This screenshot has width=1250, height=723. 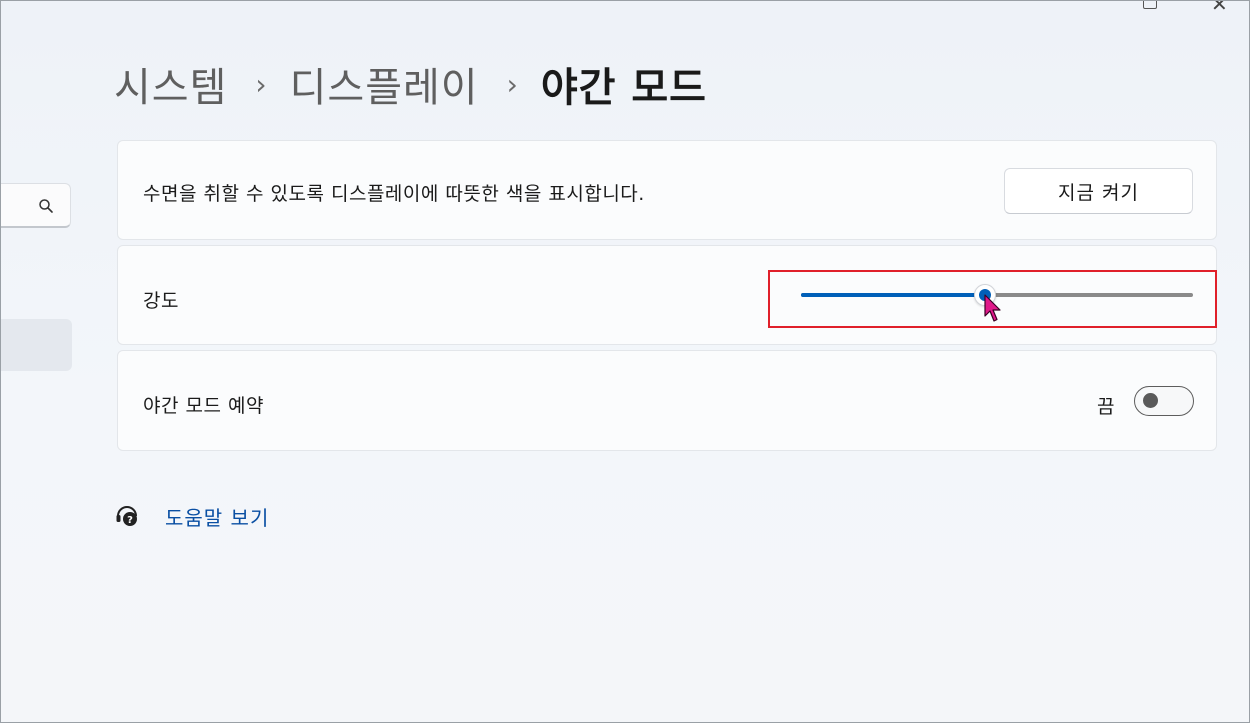 I want to click on night-light-description: 수면을 취할 수 있도록 디스플레이에 따뜻한 색을 표시합니다., so click(x=394, y=194).